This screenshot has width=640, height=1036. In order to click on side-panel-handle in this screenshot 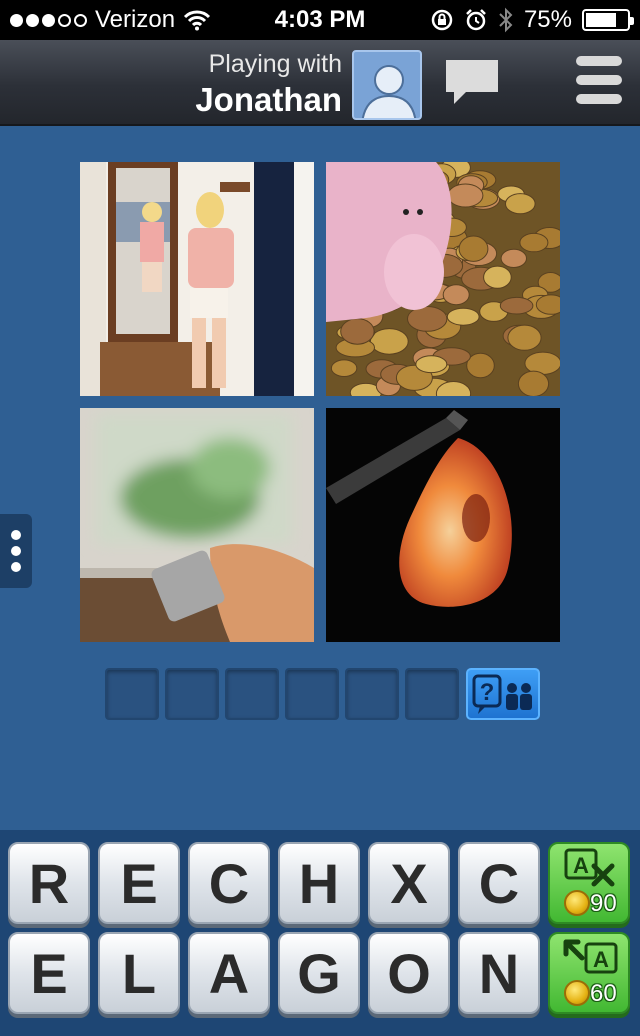, I will do `click(16, 551)`.